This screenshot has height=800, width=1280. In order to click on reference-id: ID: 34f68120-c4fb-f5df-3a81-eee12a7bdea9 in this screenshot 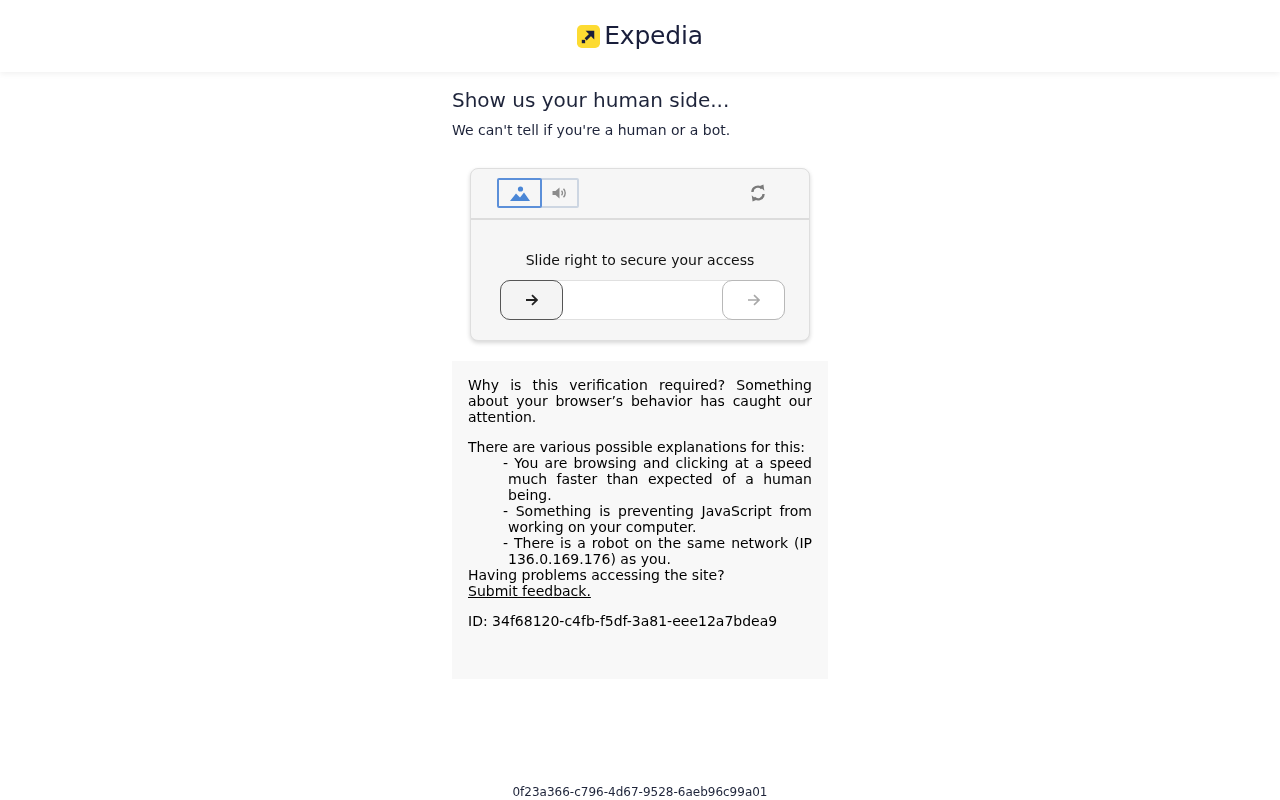, I will do `click(623, 621)`.